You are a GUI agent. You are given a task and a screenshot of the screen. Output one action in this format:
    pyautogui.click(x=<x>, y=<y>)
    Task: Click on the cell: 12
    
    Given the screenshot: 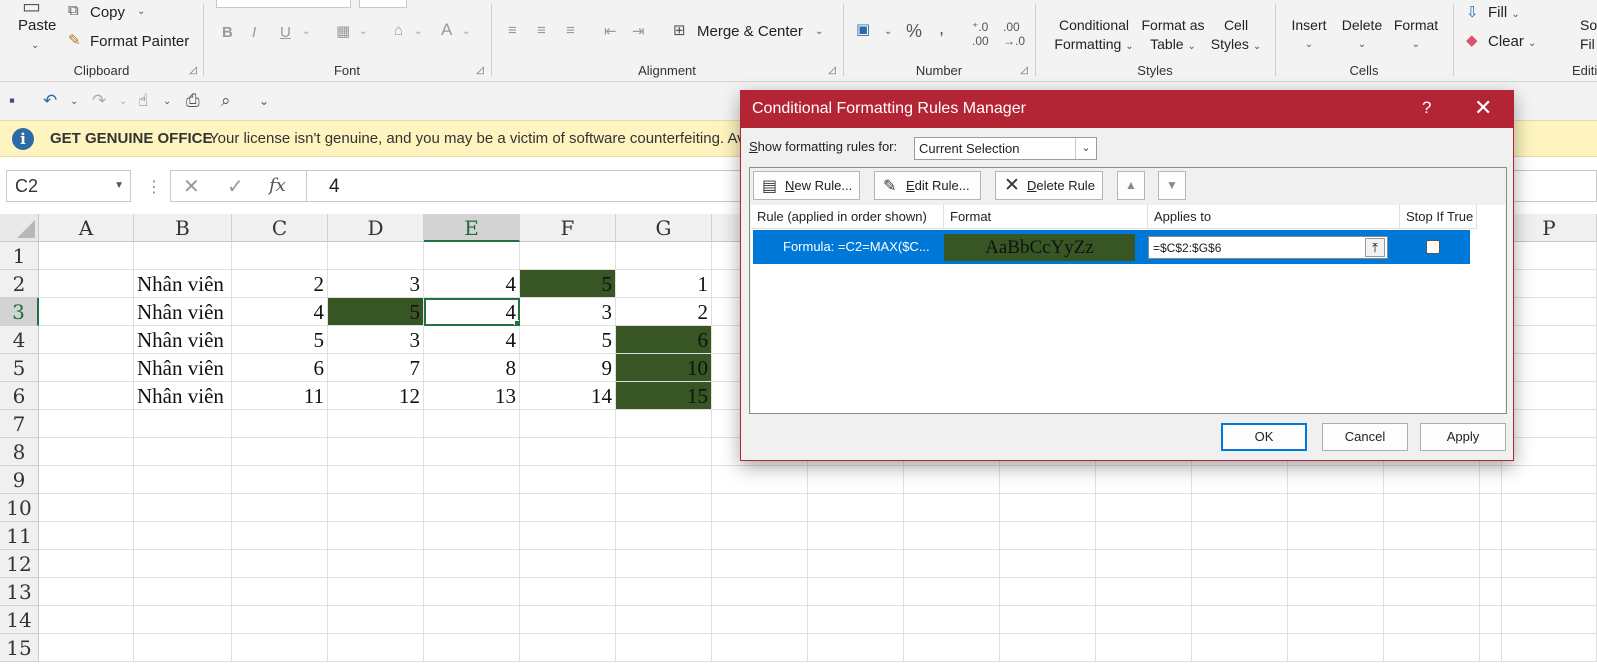 What is the action you would take?
    pyautogui.click(x=376, y=396)
    